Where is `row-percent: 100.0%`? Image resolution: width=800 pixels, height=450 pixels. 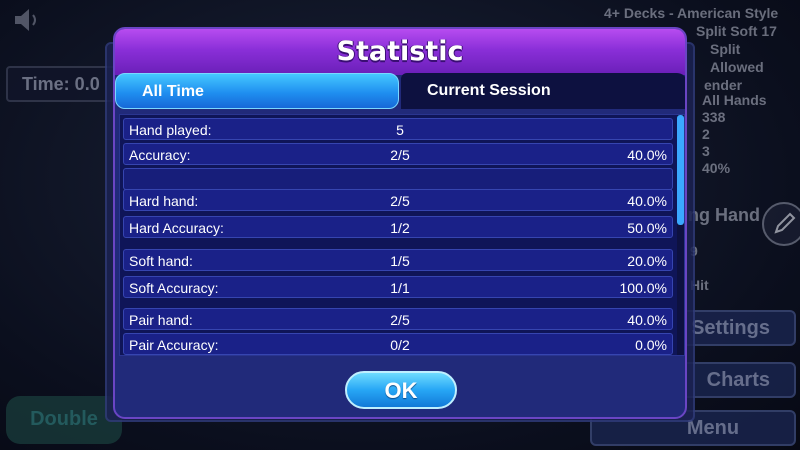 row-percent: 100.0% is located at coordinates (643, 288).